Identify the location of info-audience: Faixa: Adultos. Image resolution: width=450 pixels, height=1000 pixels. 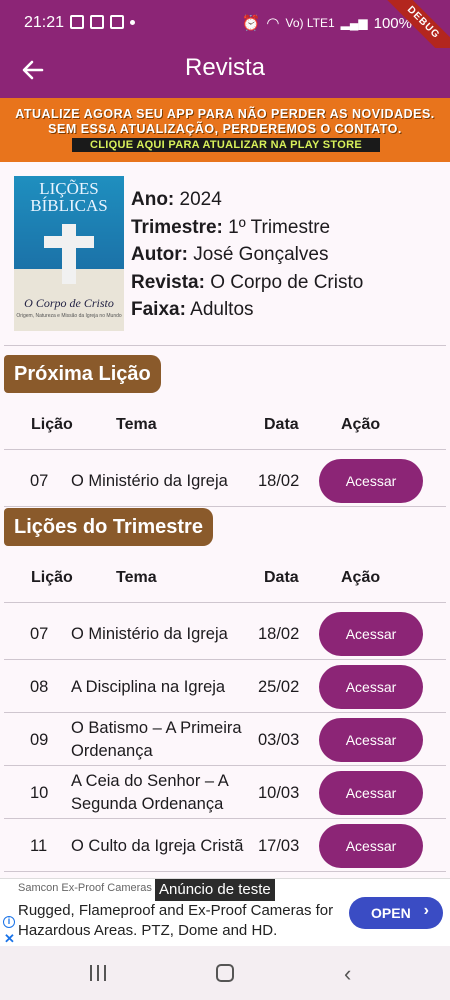
(247, 310).